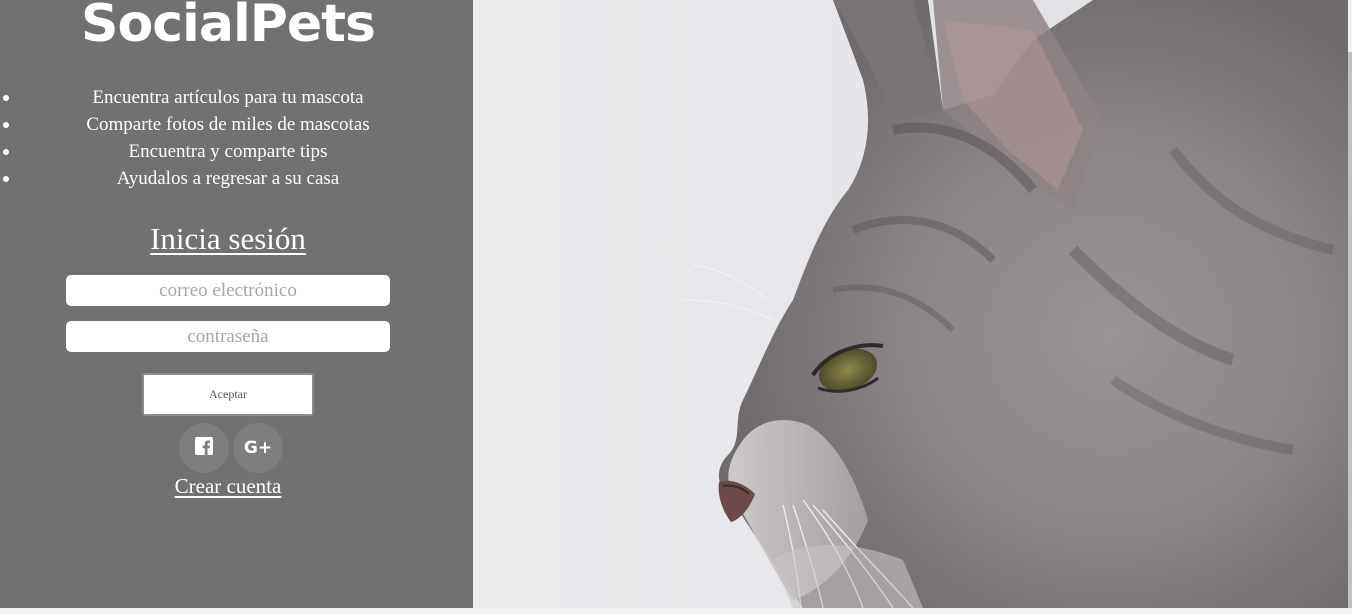  I want to click on feature-text: Encuentra artículos para tu mascota, so click(228, 97).